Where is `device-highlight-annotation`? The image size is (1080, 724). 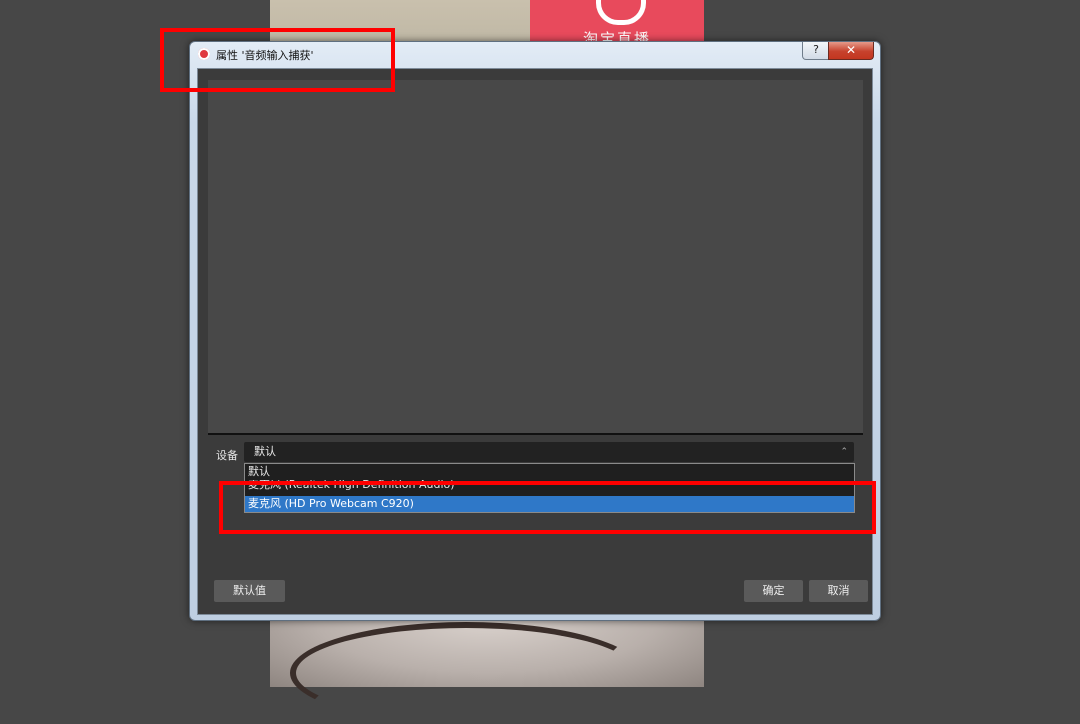 device-highlight-annotation is located at coordinates (547, 507).